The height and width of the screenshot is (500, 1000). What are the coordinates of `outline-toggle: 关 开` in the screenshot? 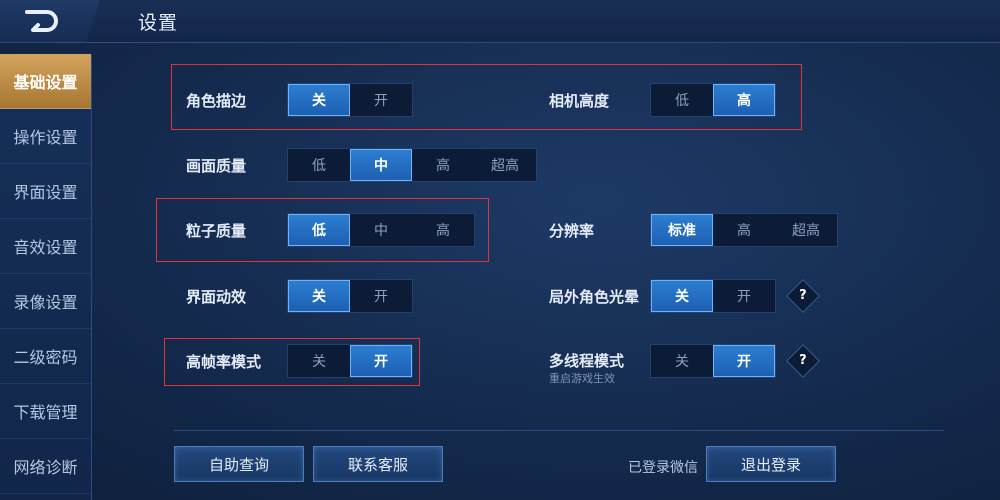 It's located at (350, 100).